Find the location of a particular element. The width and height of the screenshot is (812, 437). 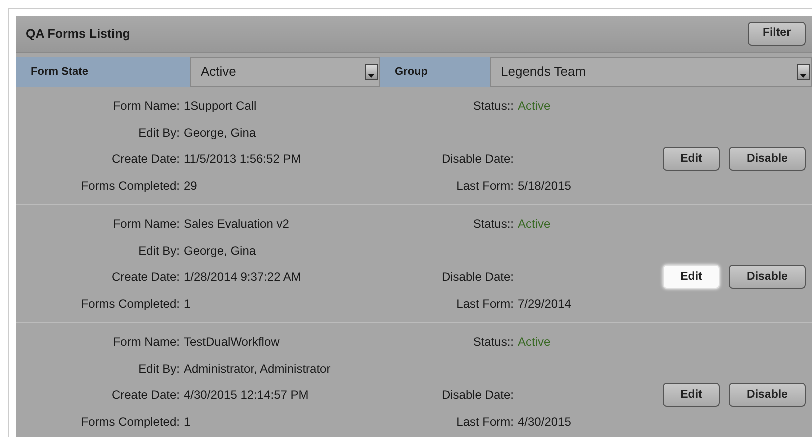

field-value: 29 is located at coordinates (191, 186).